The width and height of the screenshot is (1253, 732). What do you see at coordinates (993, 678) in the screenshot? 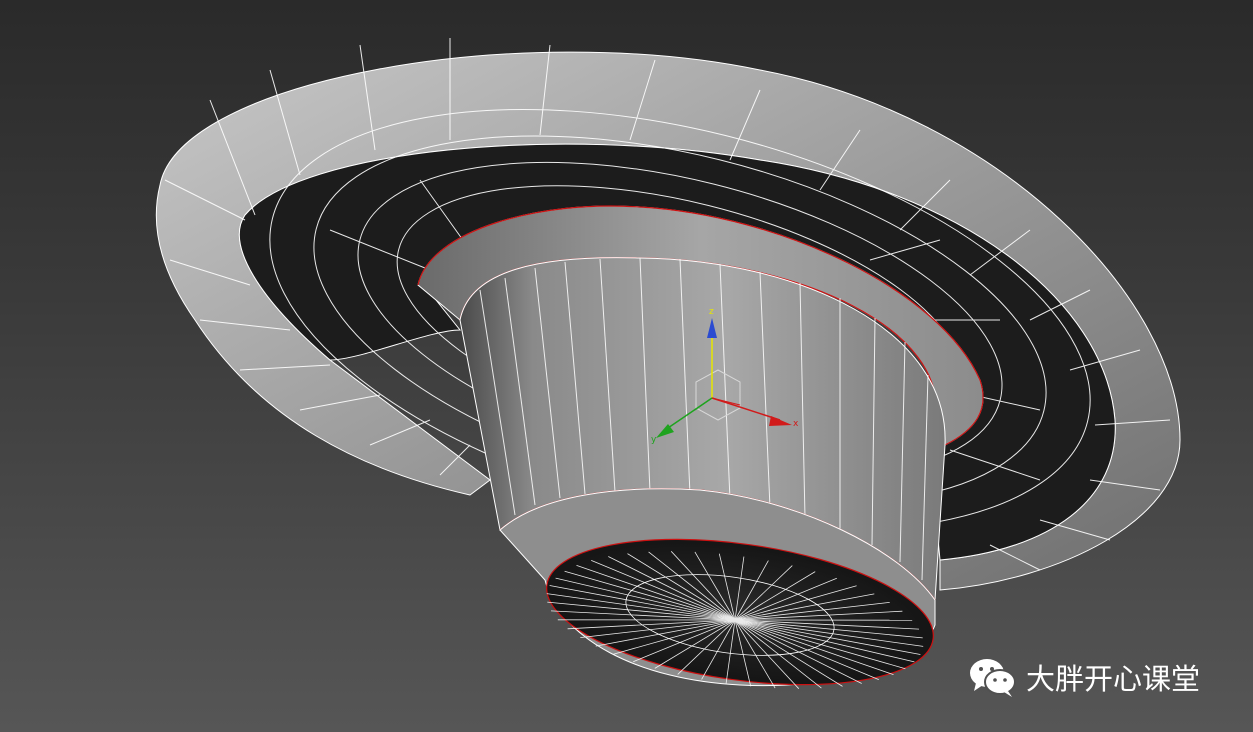
I see `wechat-icon` at bounding box center [993, 678].